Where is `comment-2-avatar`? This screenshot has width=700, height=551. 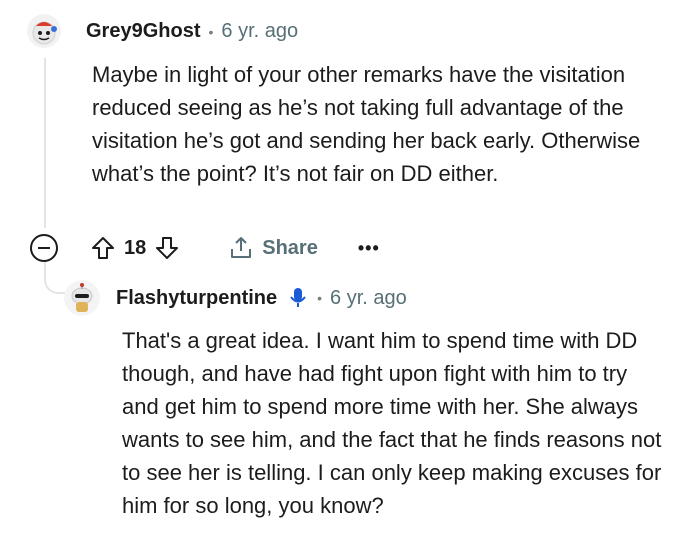
comment-2-avatar is located at coordinates (82, 298).